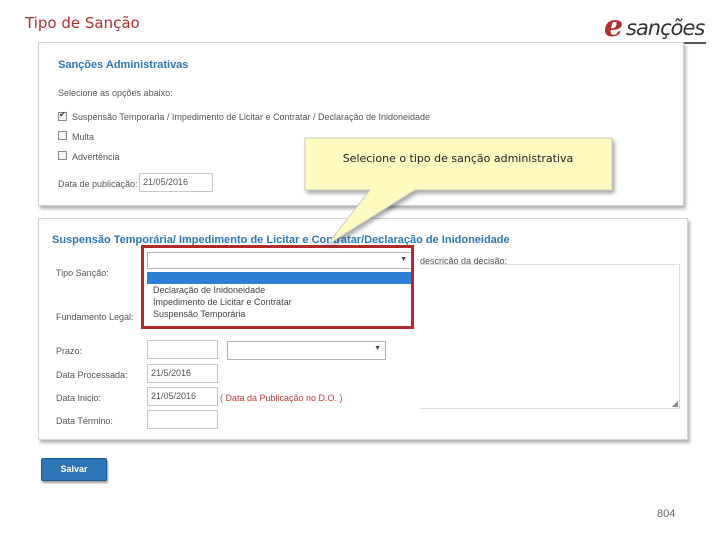 The height and width of the screenshot is (540, 720). What do you see at coordinates (123, 65) in the screenshot?
I see `sancoes-administrativas-title: Sanções Administrativas` at bounding box center [123, 65].